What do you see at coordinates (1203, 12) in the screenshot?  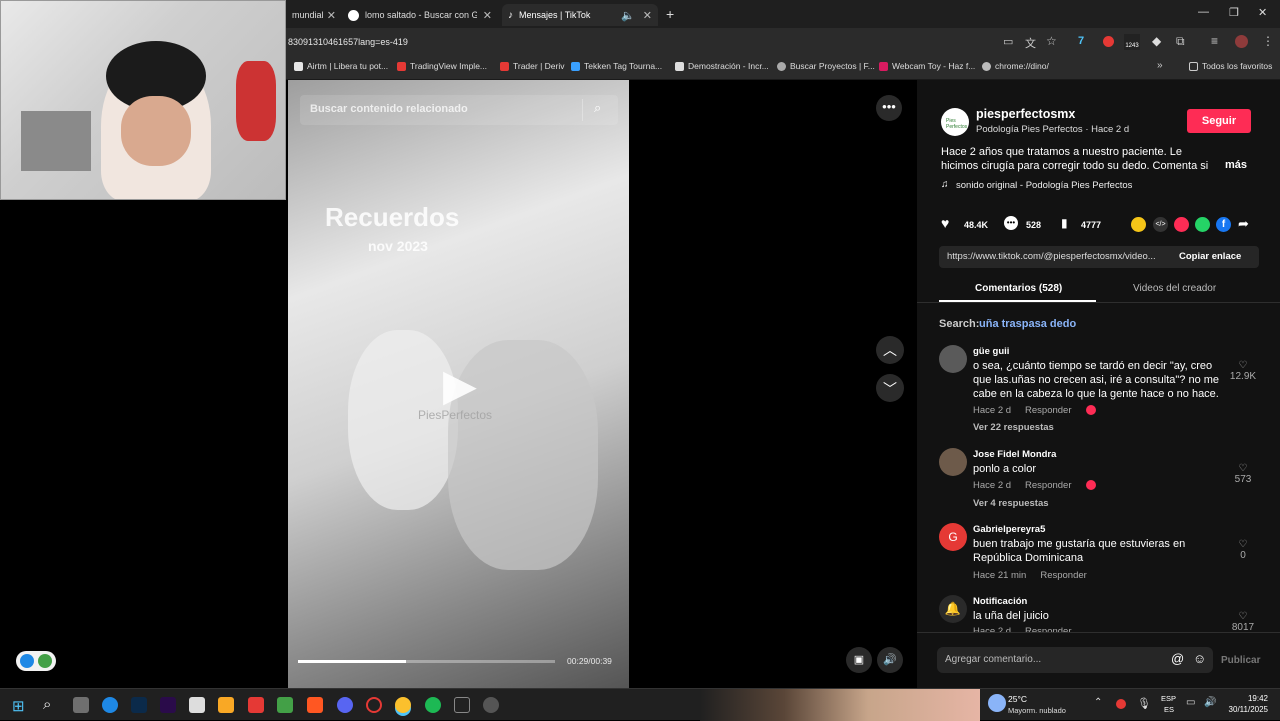 I see `minimize-icon: —` at bounding box center [1203, 12].